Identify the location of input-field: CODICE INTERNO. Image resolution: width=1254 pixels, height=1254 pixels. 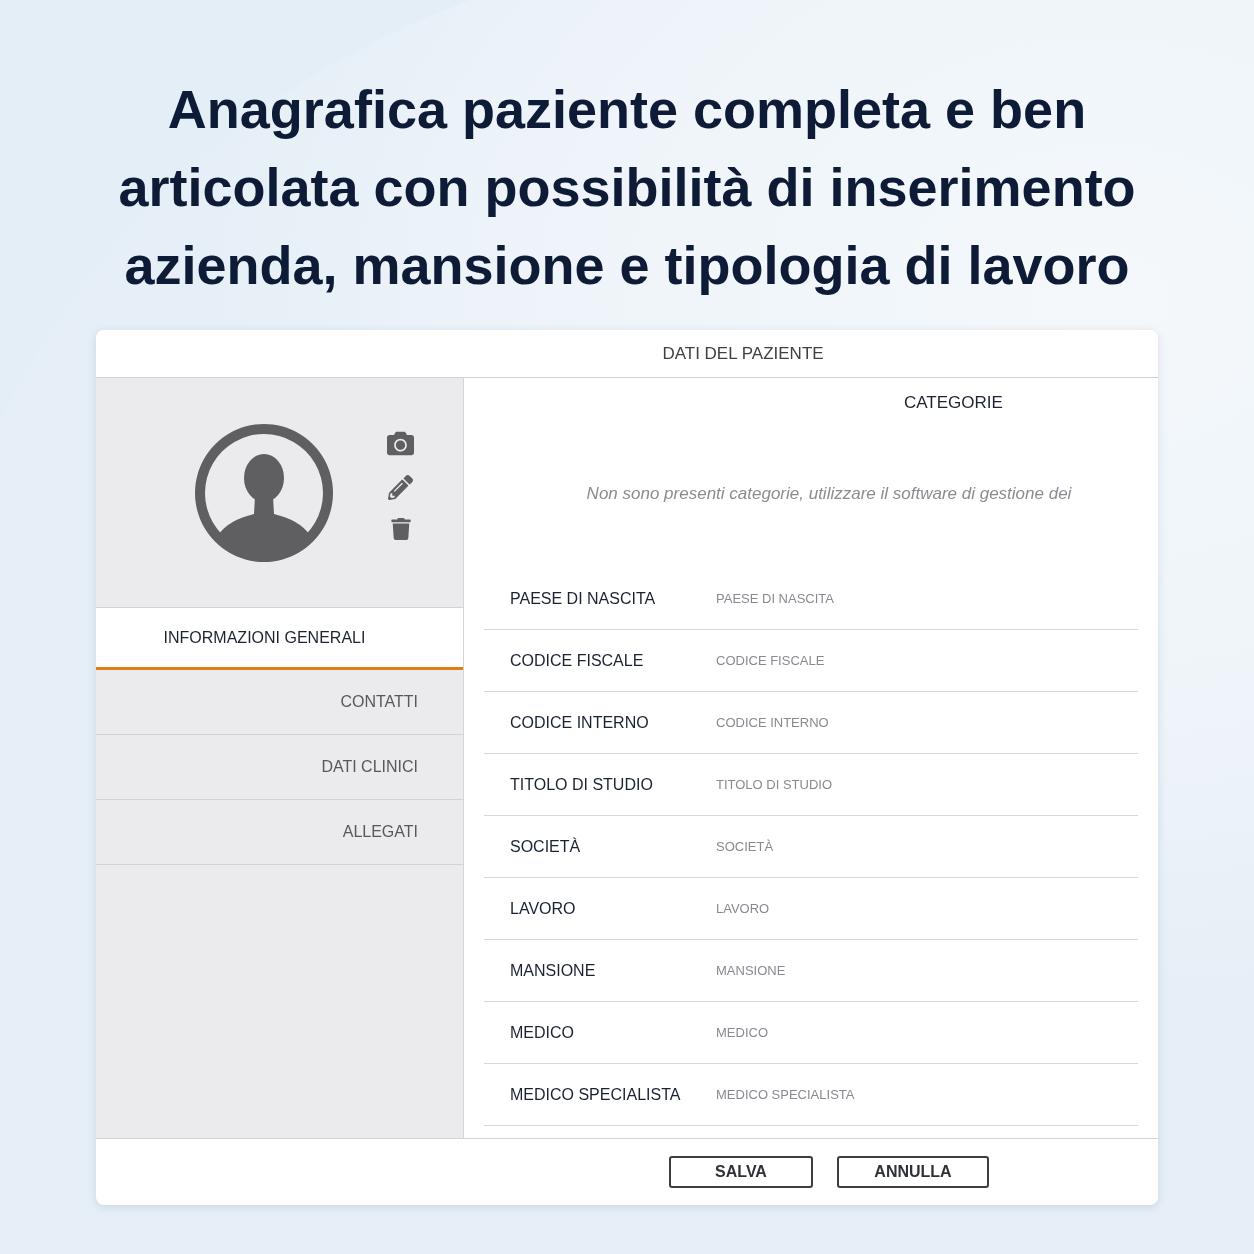
(927, 722).